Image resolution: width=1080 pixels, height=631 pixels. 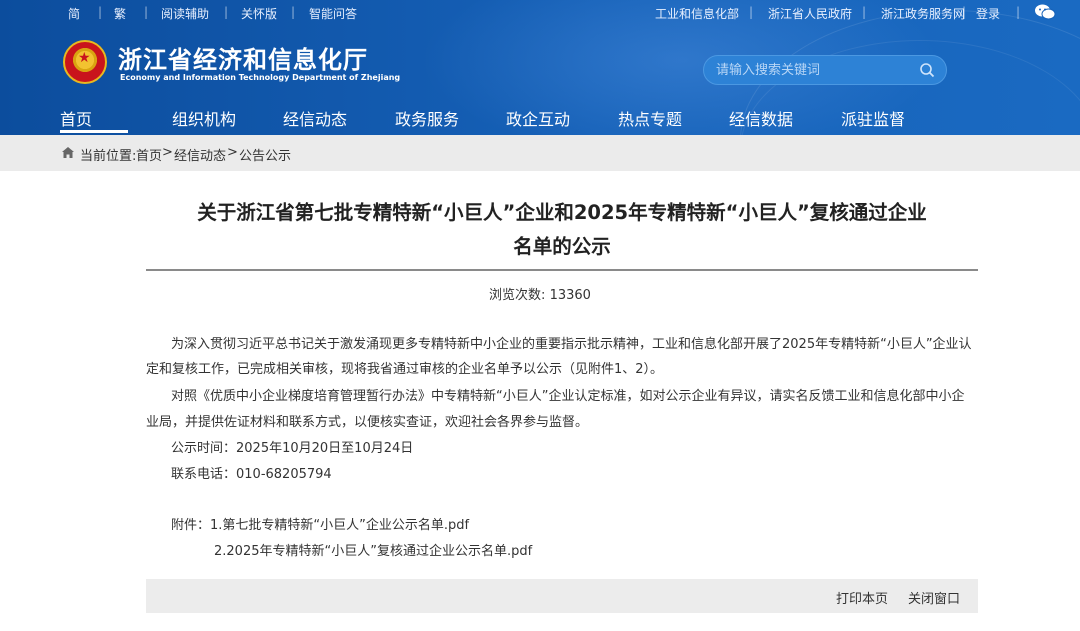 What do you see at coordinates (923, 13) in the screenshot?
I see `zj-service-link: 浙江政务服务网` at bounding box center [923, 13].